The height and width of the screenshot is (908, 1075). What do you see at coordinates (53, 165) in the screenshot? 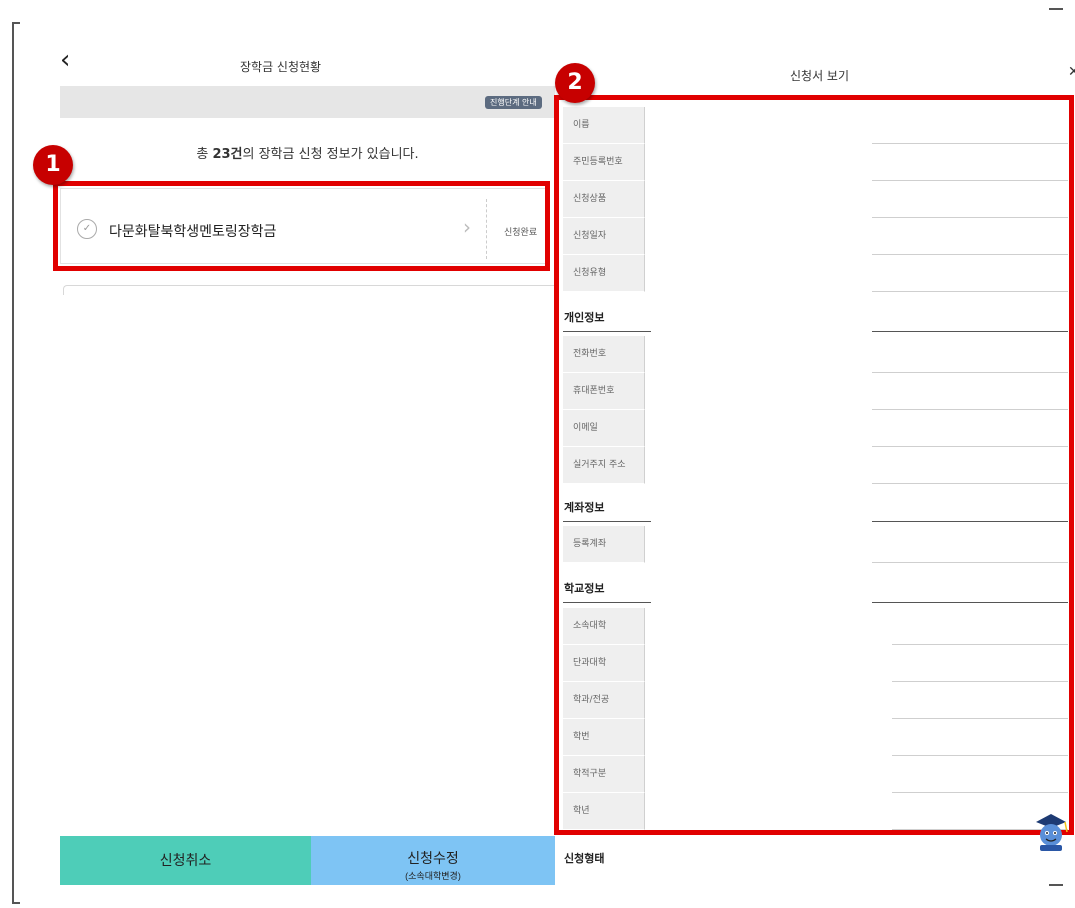
I see `annotation-badge-1: 1` at bounding box center [53, 165].